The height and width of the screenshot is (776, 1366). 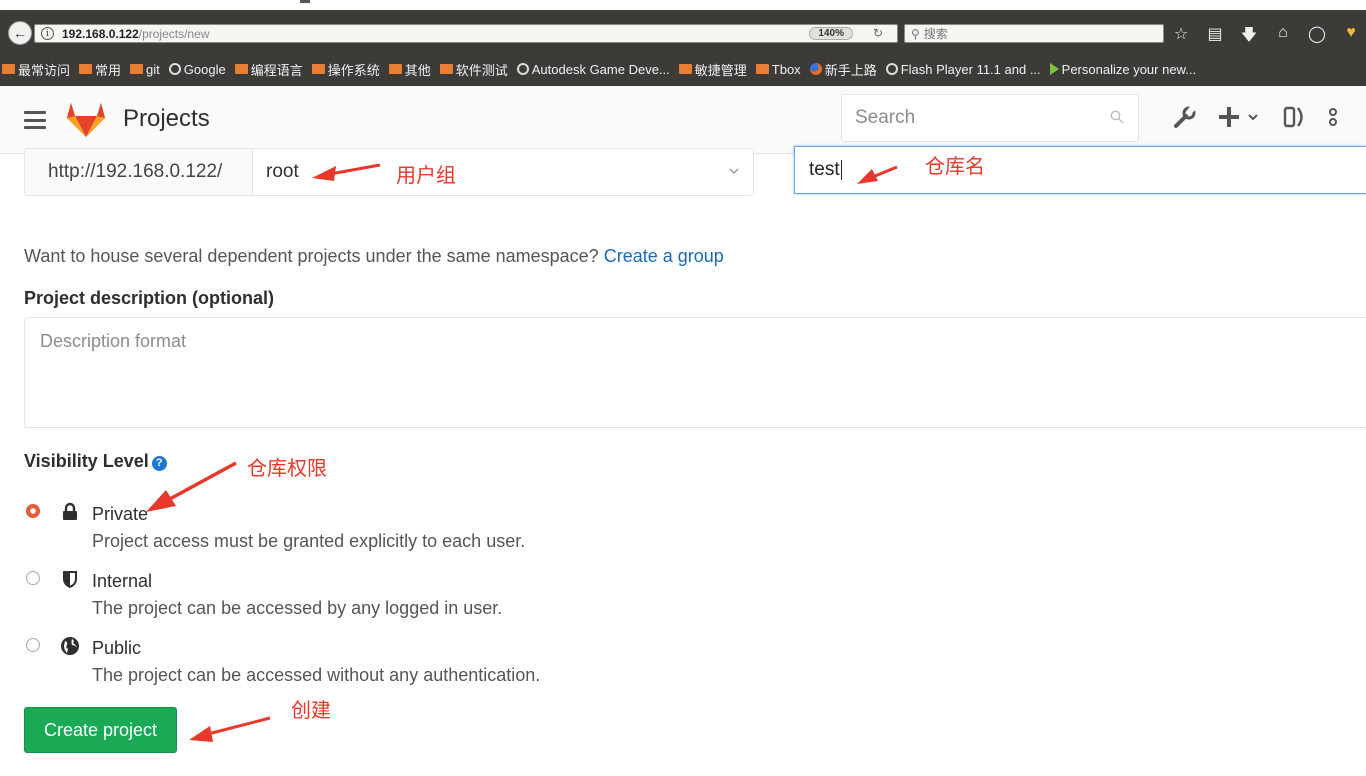 I want to click on bookmark-item: 新手上路, so click(x=843, y=69).